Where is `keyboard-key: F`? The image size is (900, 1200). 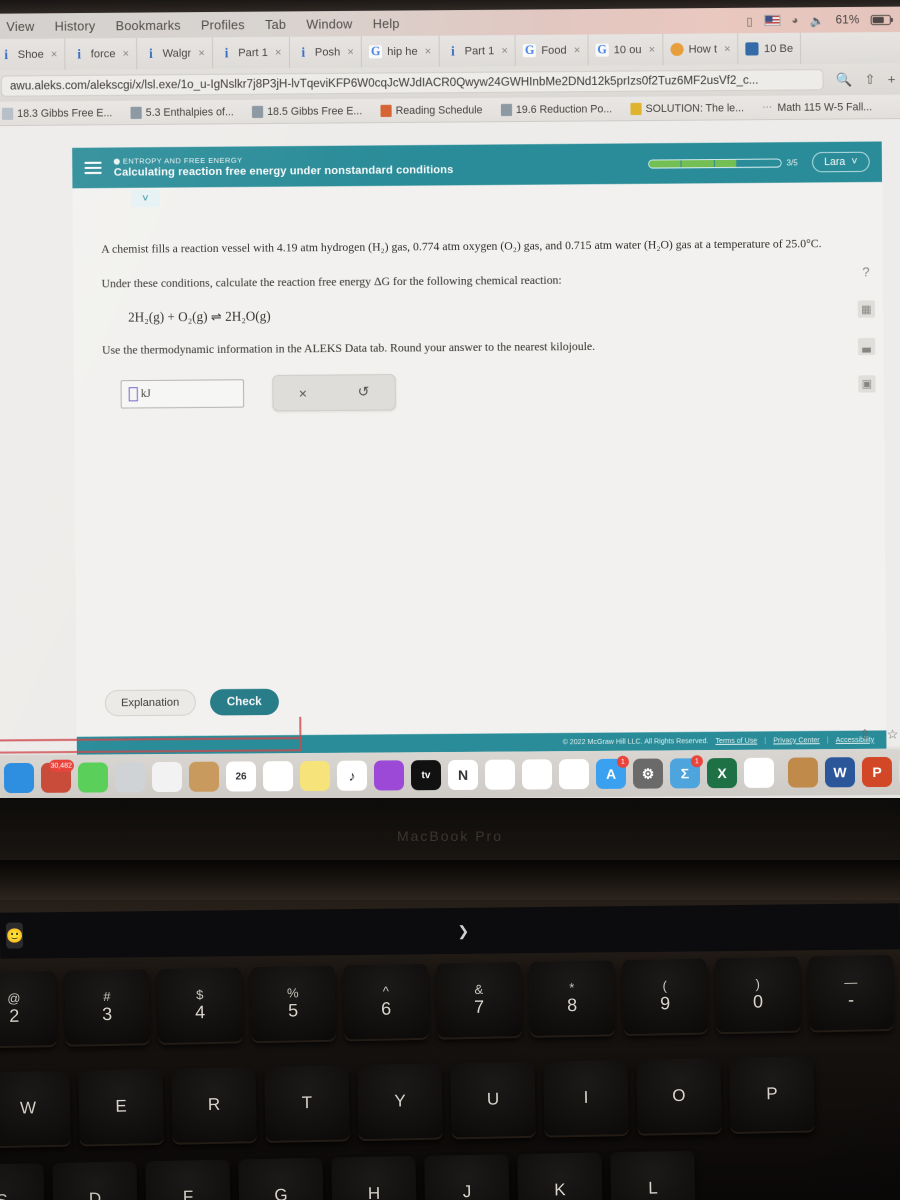
keyboard-key: F is located at coordinates (188, 1179).